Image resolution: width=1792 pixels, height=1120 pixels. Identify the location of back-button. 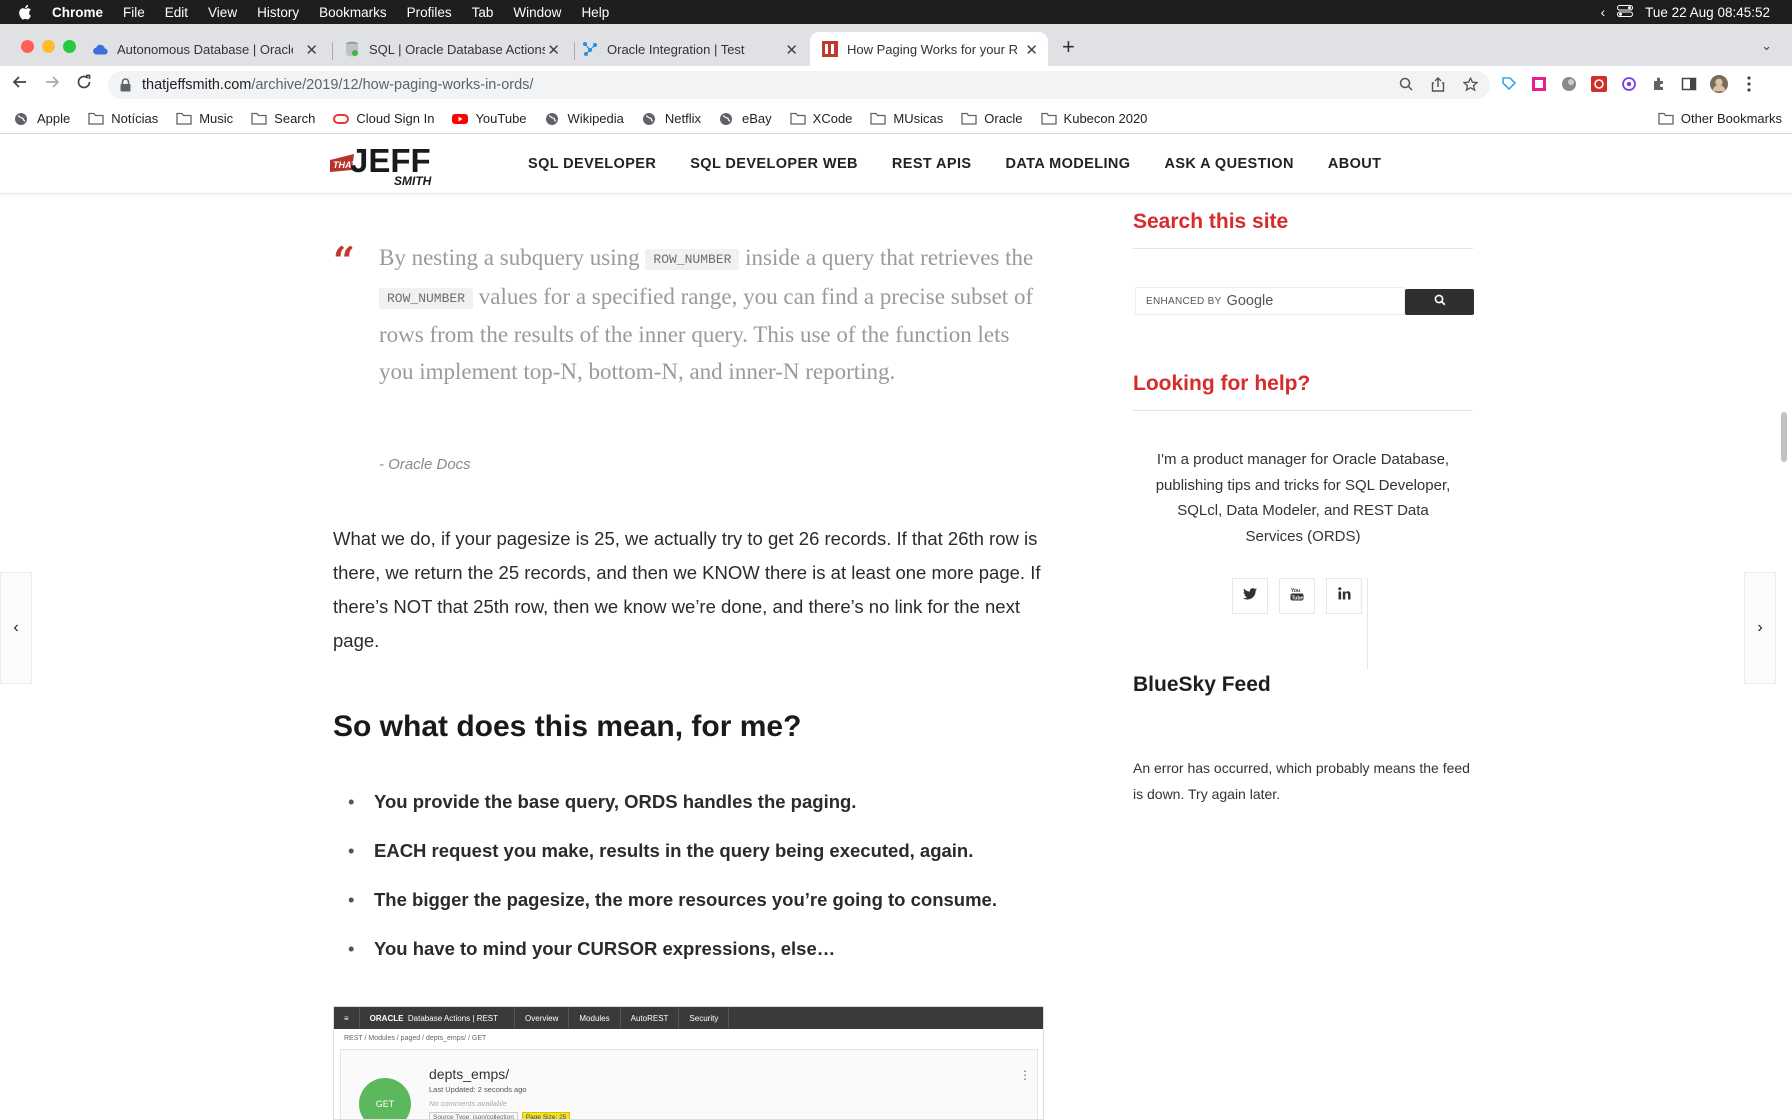
(20, 84).